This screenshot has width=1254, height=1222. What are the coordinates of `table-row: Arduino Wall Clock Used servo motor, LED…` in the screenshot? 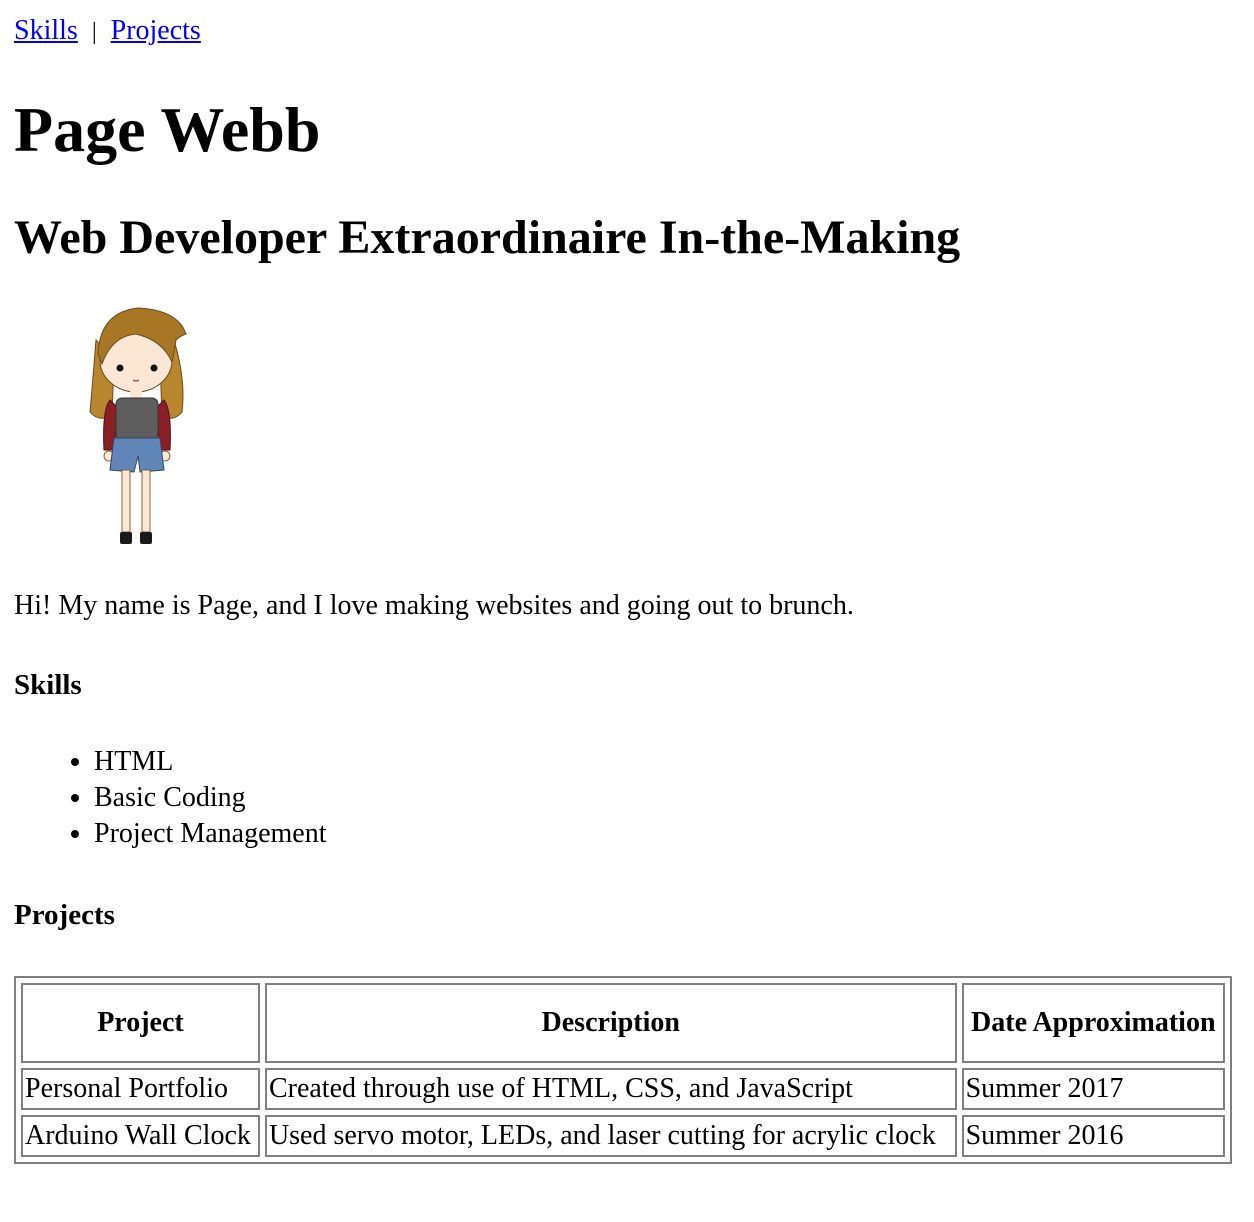 It's located at (623, 1136).